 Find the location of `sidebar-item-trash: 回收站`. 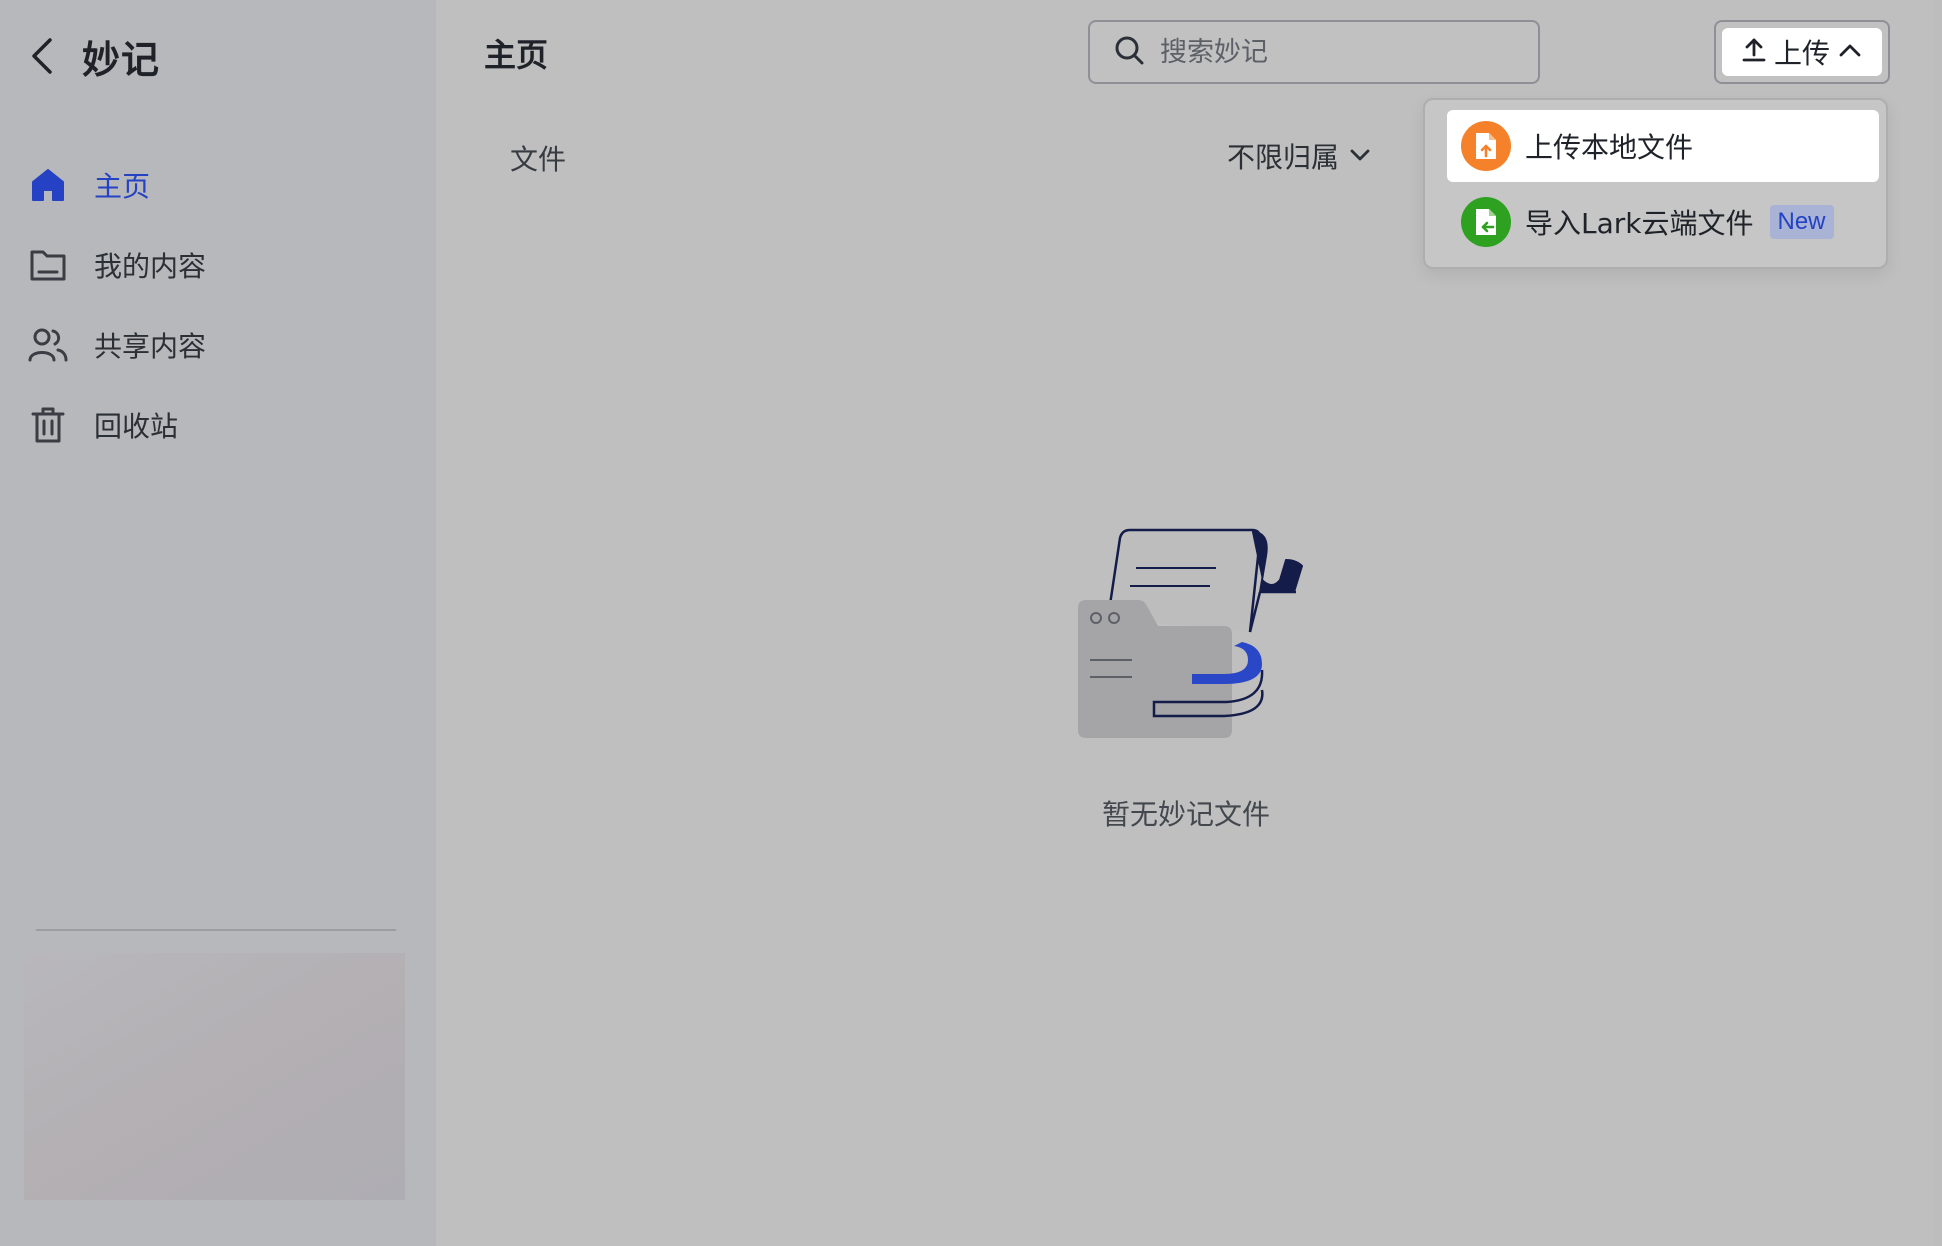

sidebar-item-trash: 回收站 is located at coordinates (218, 425).